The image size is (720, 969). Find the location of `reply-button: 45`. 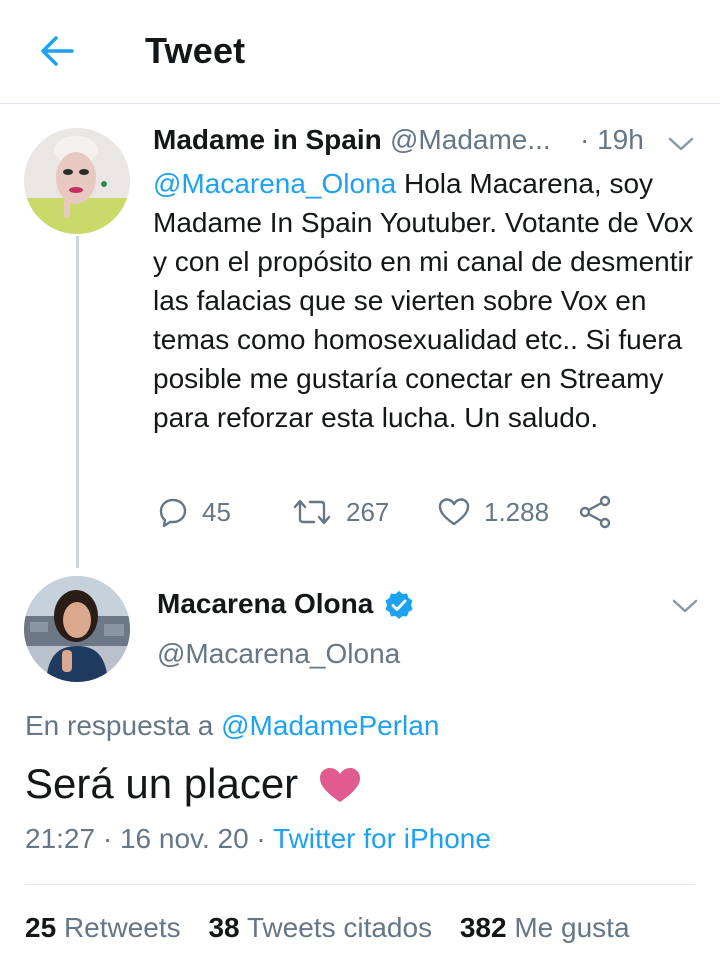

reply-button: 45 is located at coordinates (194, 512).